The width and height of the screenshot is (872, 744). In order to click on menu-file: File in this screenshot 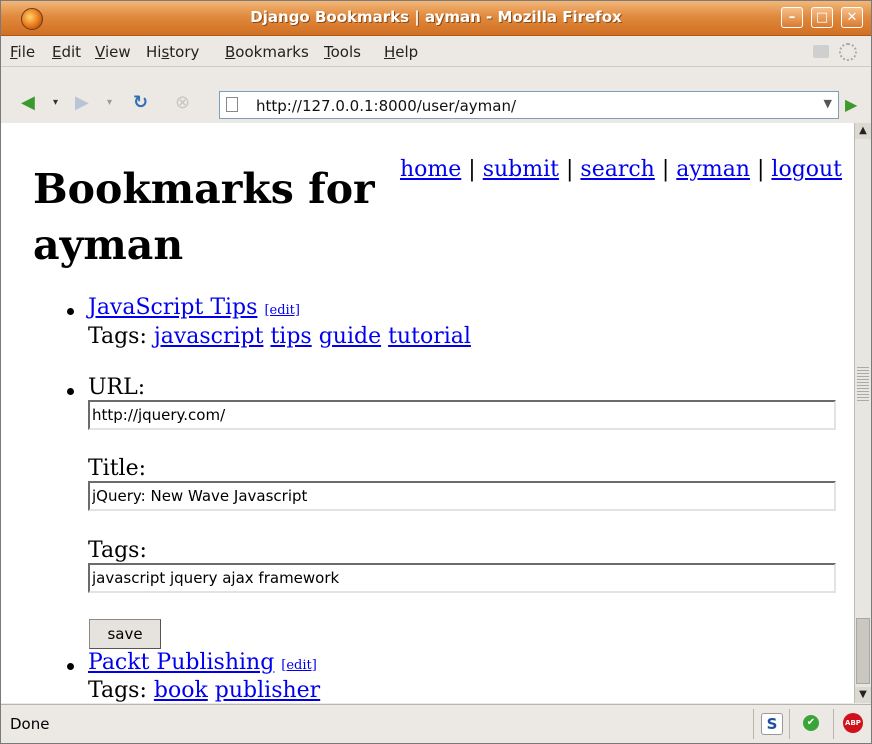, I will do `click(22, 52)`.